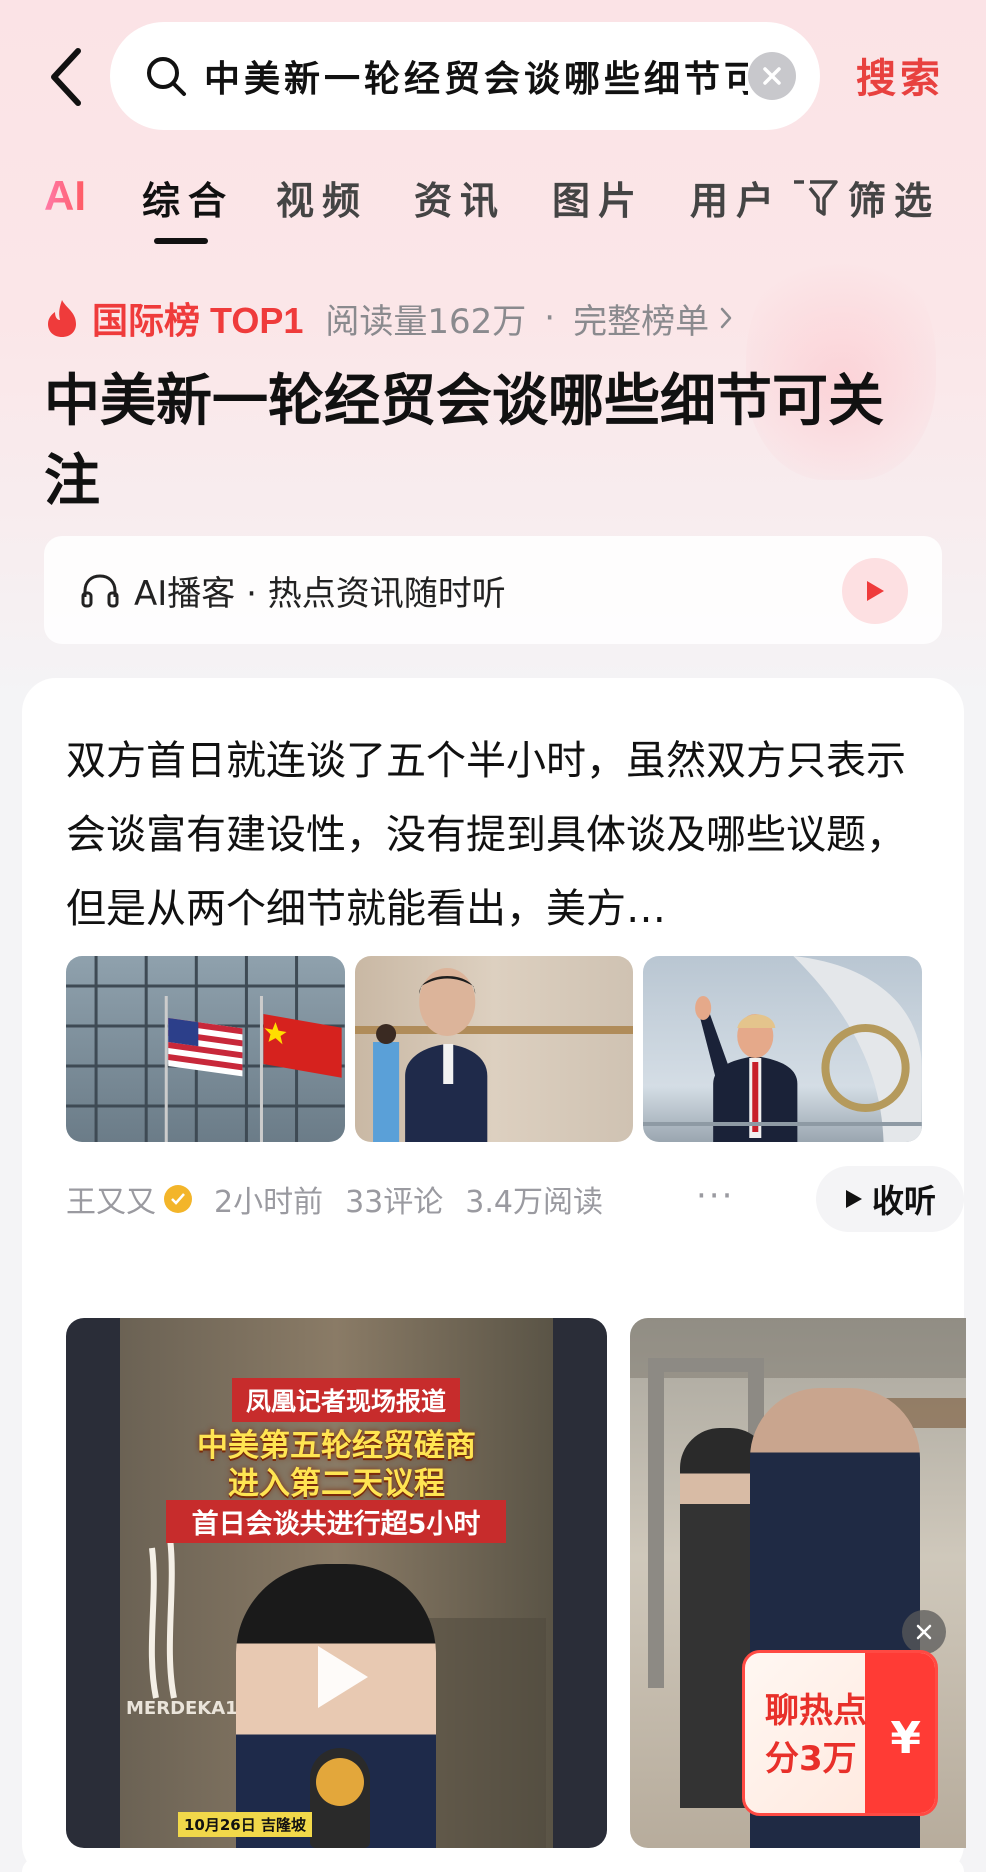  What do you see at coordinates (534, 1202) in the screenshot?
I see `read-count-article: 3.4万阅读` at bounding box center [534, 1202].